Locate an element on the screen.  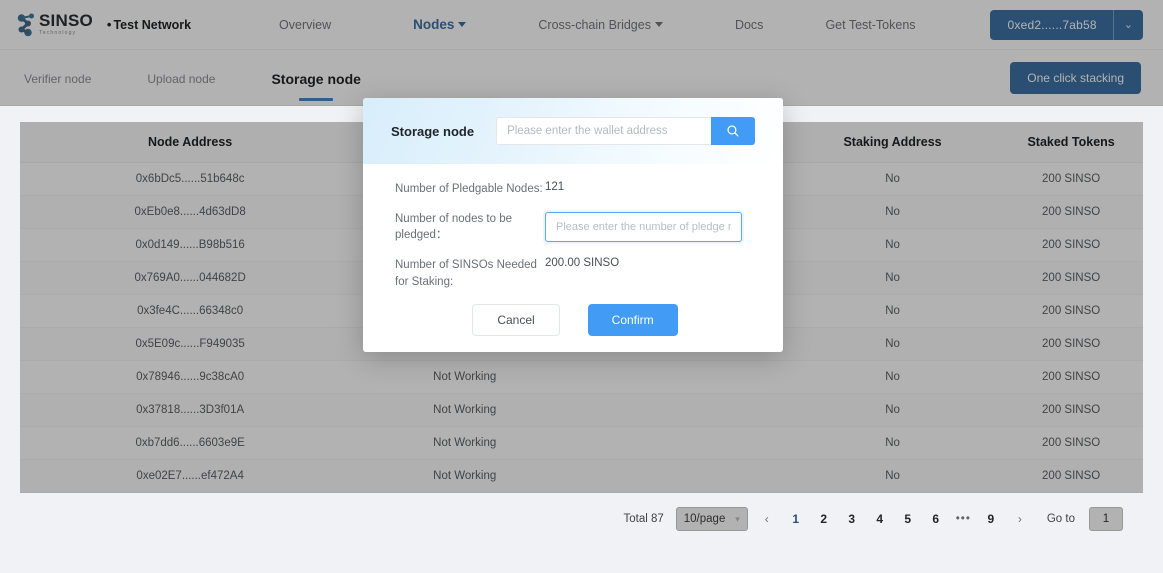
nav-link-docs: Docs is located at coordinates (749, 25).